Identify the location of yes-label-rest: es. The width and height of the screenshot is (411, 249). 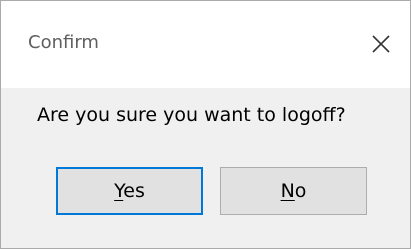
(134, 191).